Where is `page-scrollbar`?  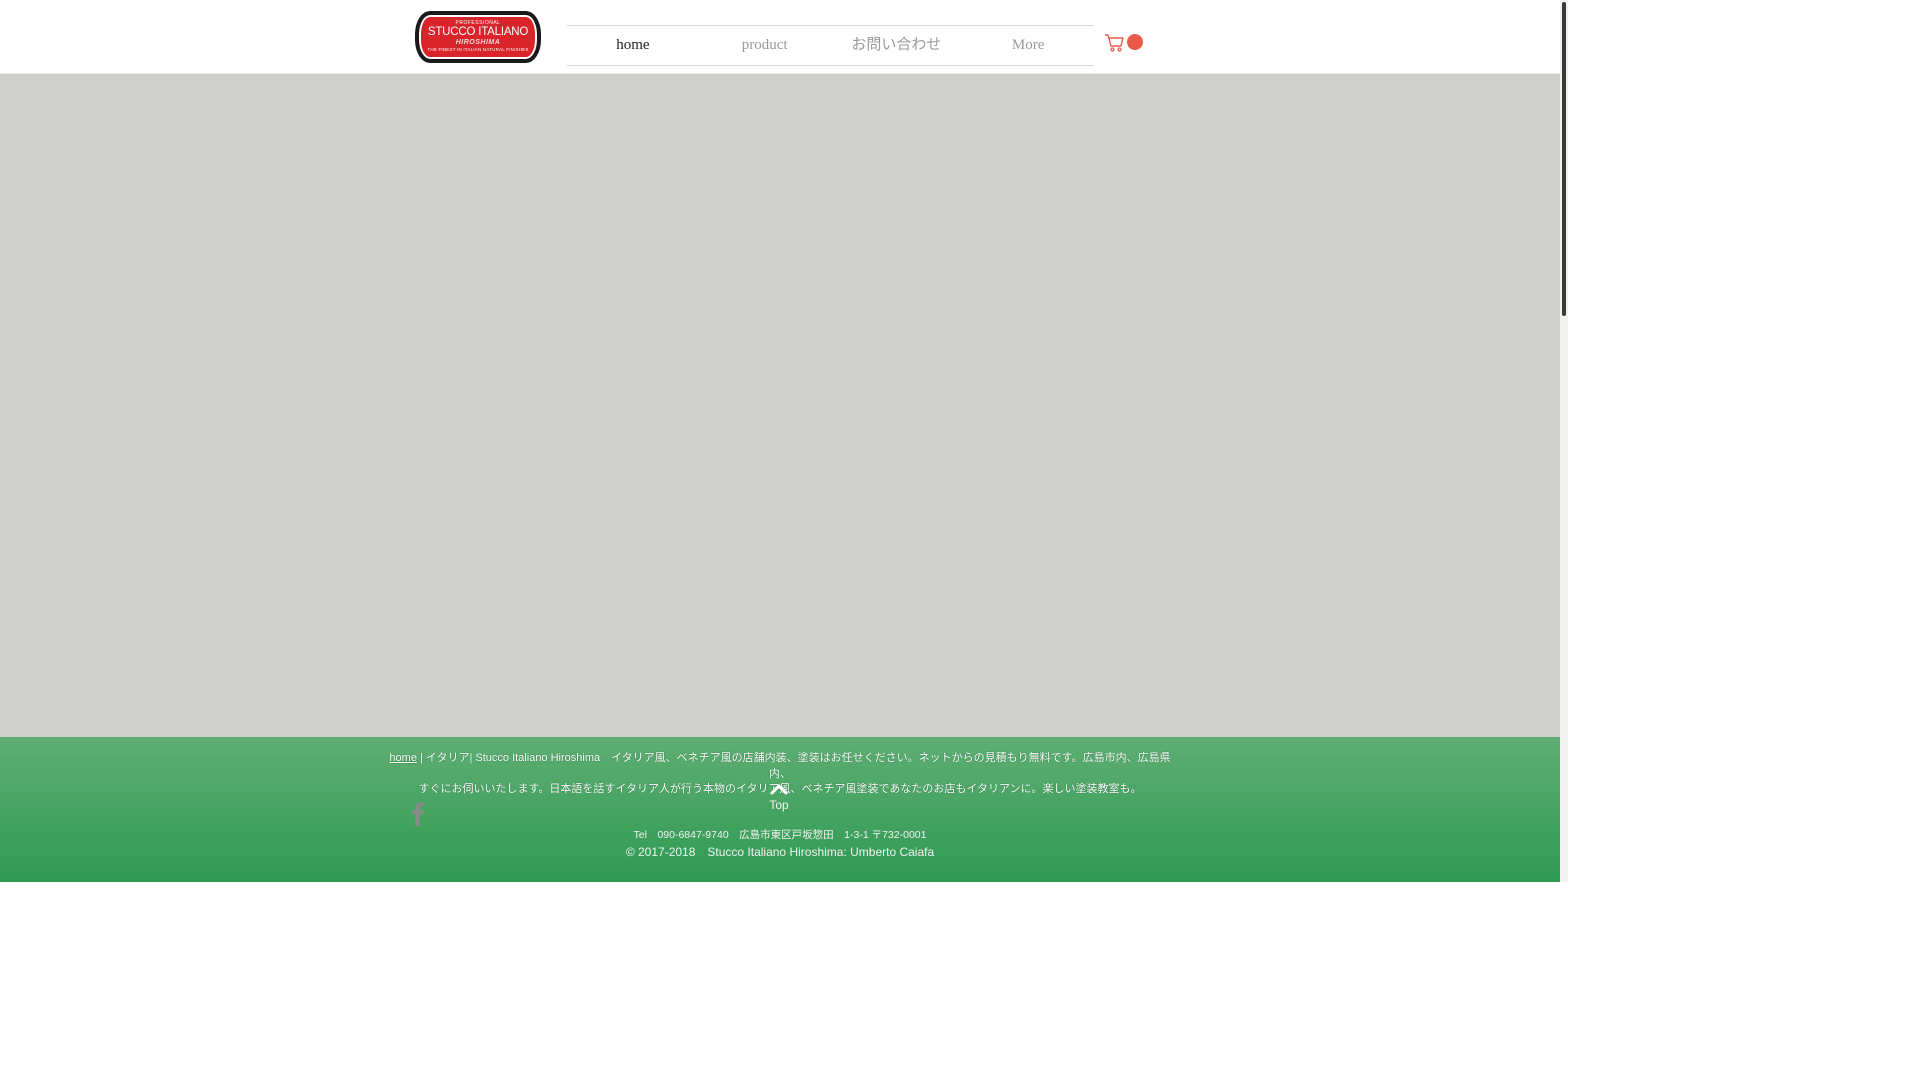 page-scrollbar is located at coordinates (1564, 441).